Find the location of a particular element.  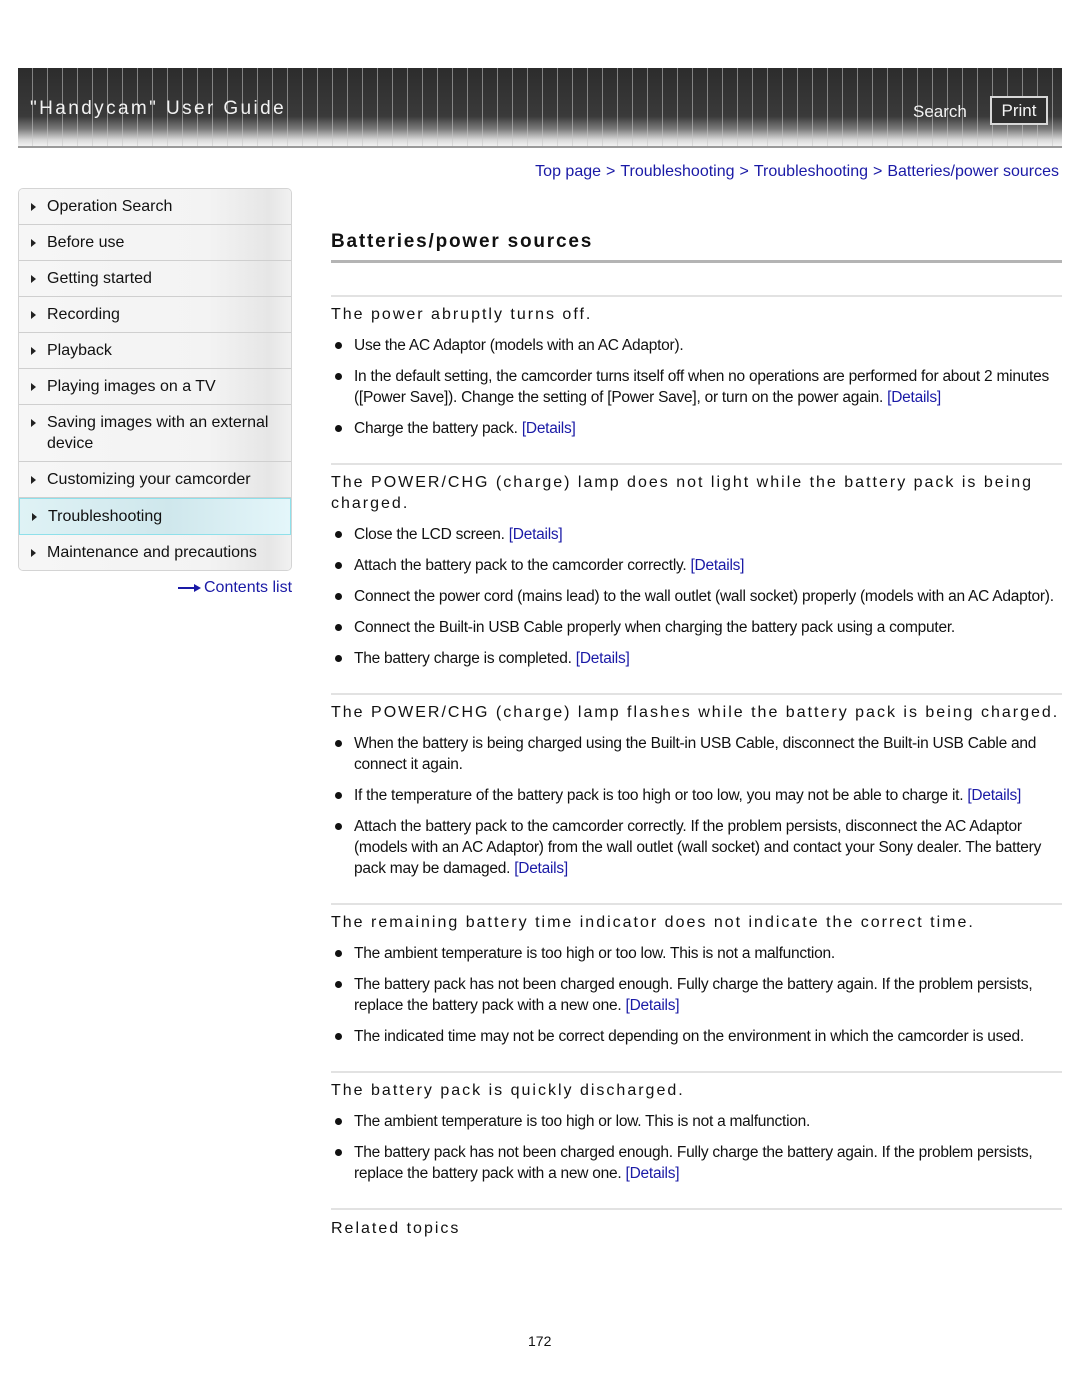

sidebar-item-getting-started: Getting started is located at coordinates (155, 279).